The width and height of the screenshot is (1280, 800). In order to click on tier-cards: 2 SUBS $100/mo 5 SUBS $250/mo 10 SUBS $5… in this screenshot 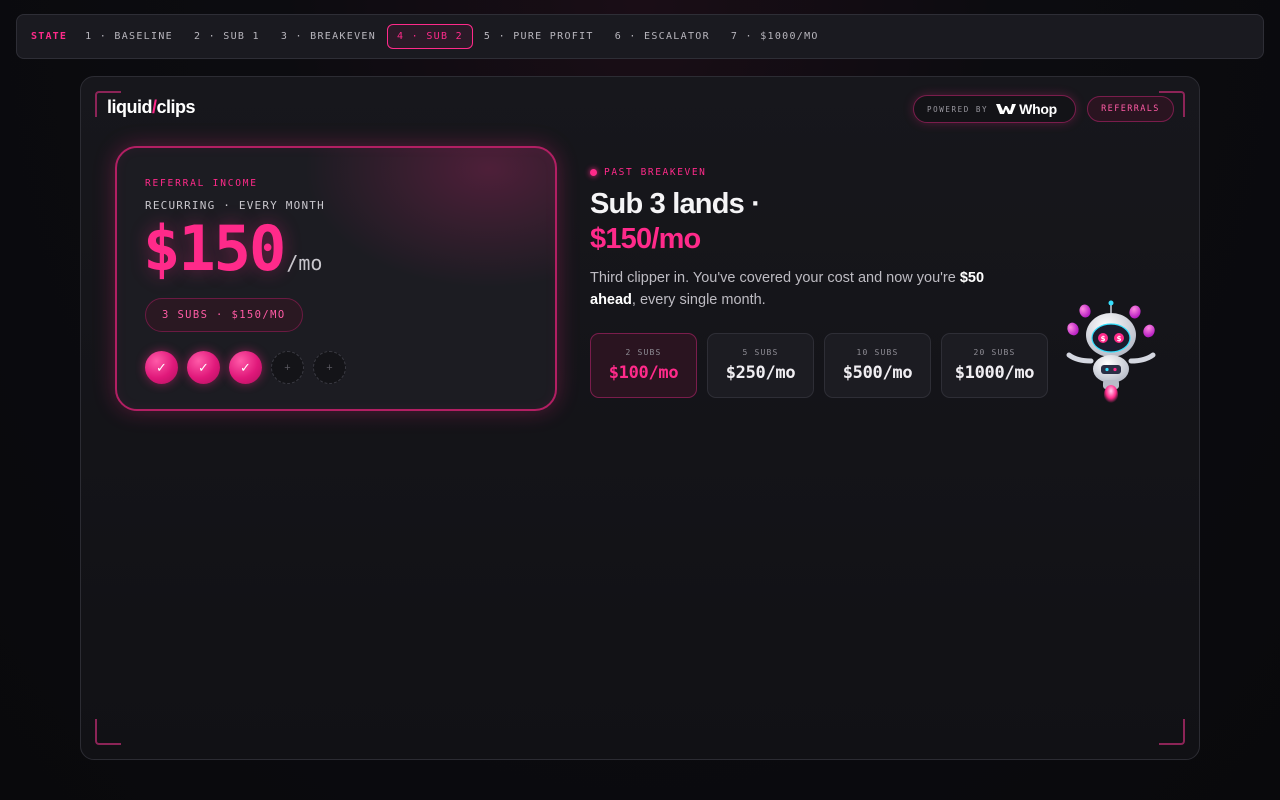, I will do `click(819, 365)`.